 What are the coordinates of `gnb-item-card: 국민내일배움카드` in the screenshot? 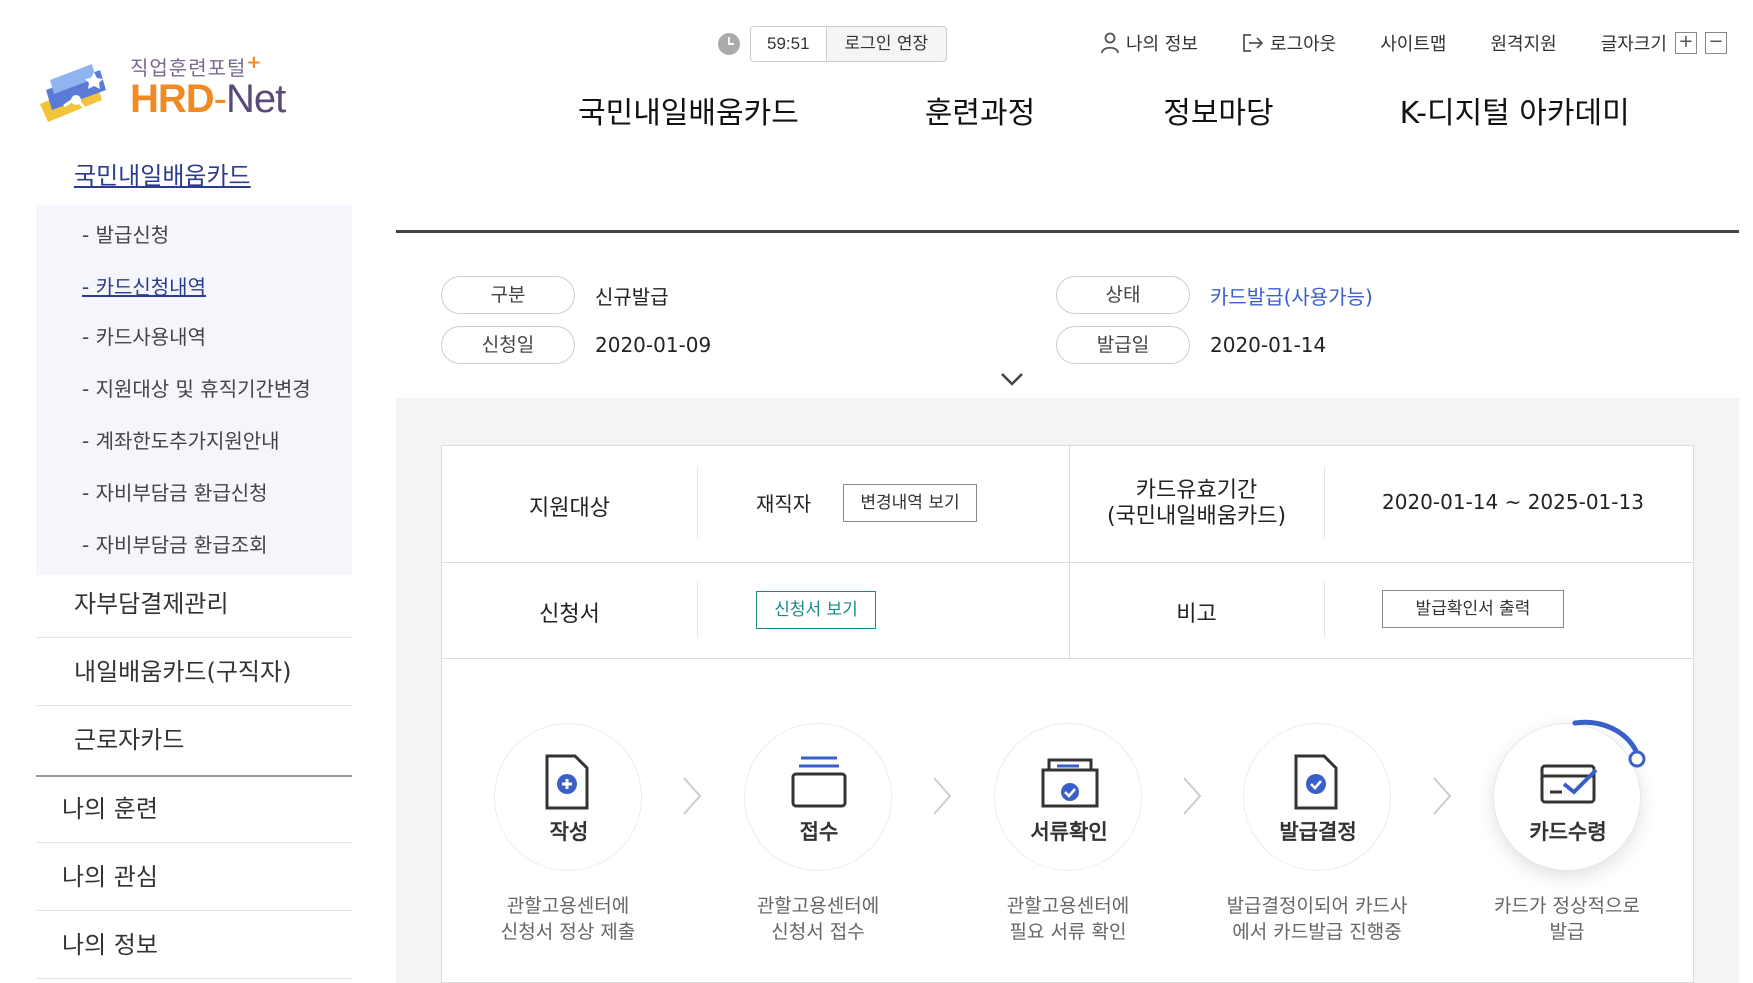 It's located at (688, 110).